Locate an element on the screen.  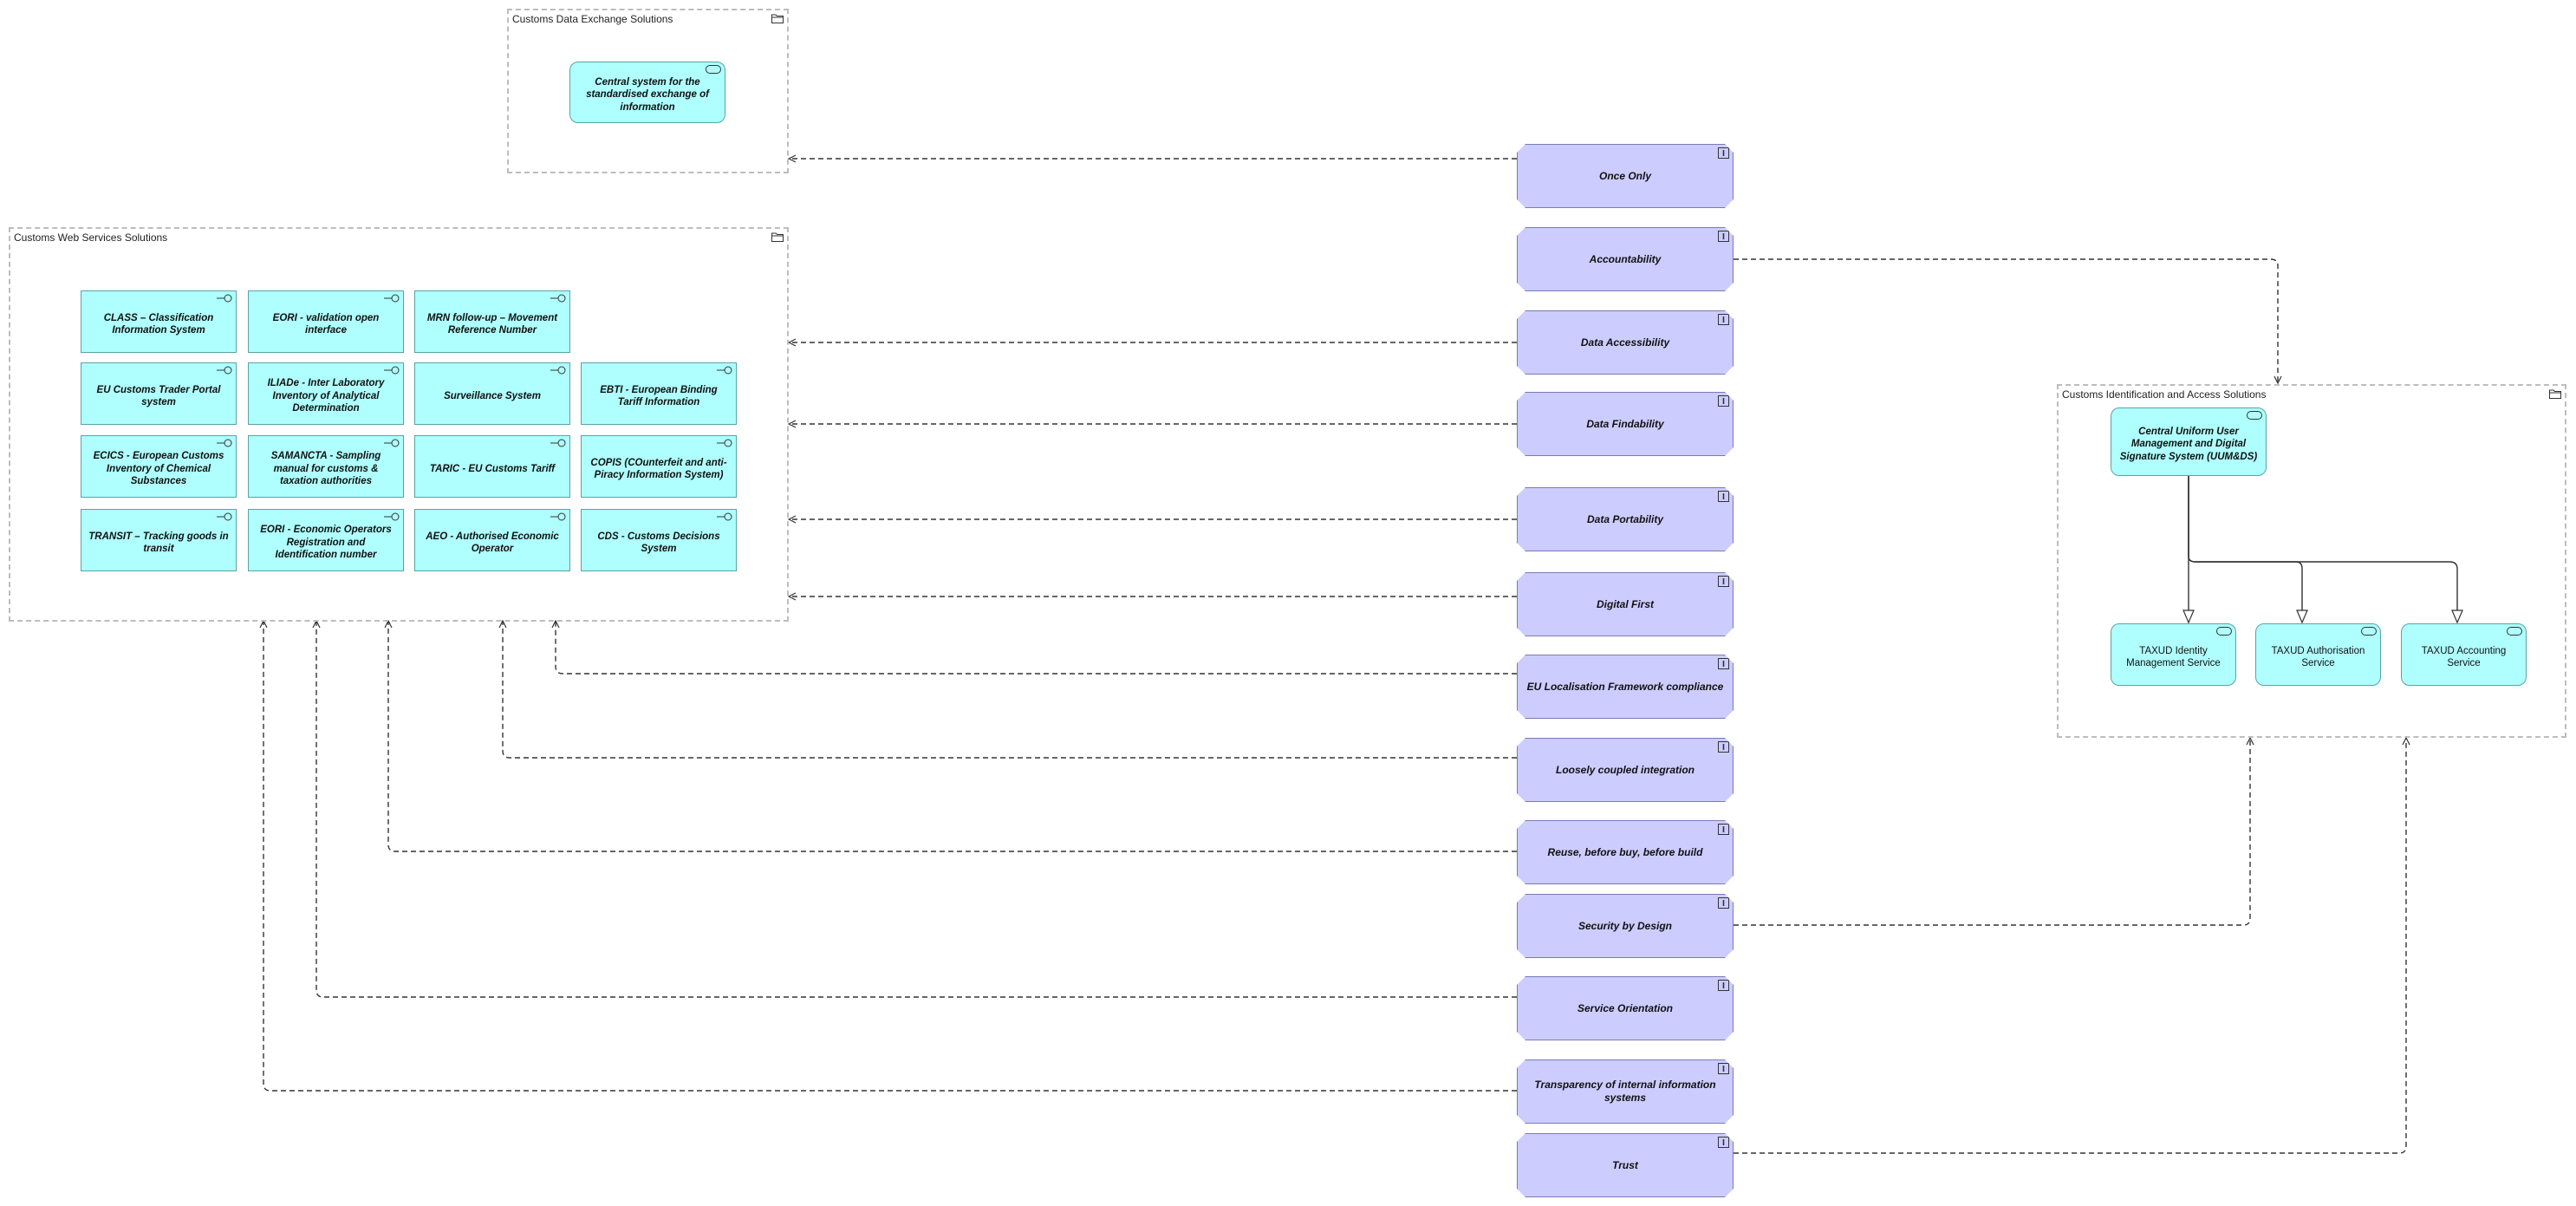
principle-eu-localisation: EU Localisation Framework compliance is located at coordinates (1625, 687).